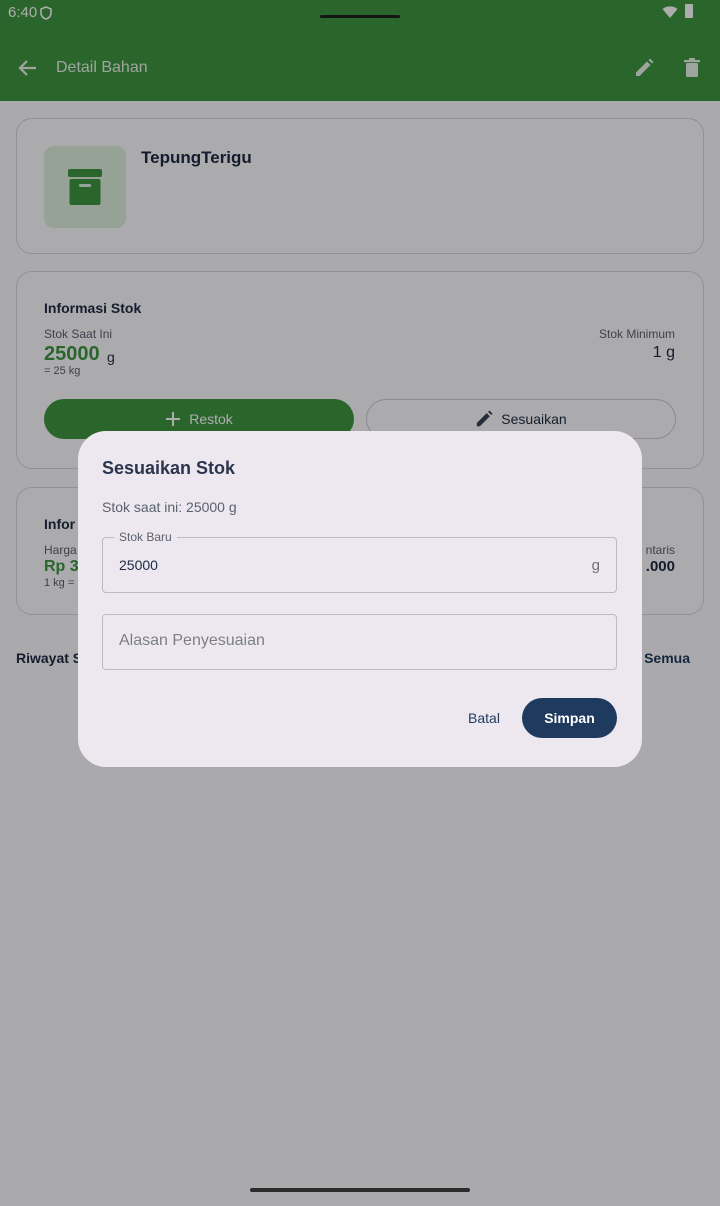 Image resolution: width=720 pixels, height=1206 pixels. Describe the element at coordinates (138, 565) in the screenshot. I see `new-stock-input: 25000` at that location.